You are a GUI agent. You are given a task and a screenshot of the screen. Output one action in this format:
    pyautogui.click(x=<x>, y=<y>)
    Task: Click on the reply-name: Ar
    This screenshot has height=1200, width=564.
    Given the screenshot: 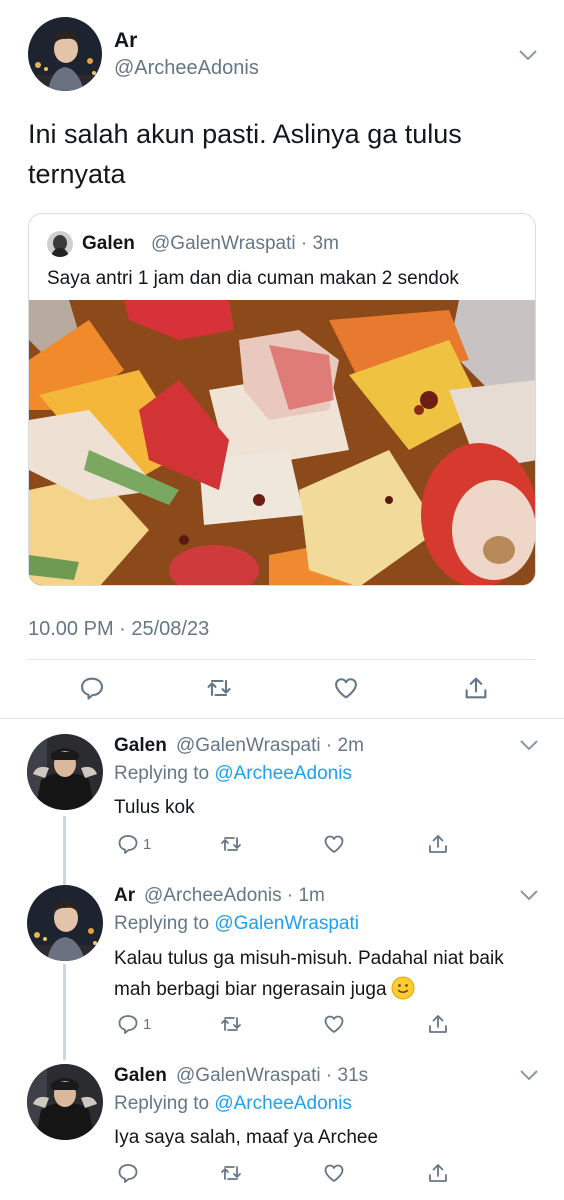 What is the action you would take?
    pyautogui.click(x=124, y=896)
    